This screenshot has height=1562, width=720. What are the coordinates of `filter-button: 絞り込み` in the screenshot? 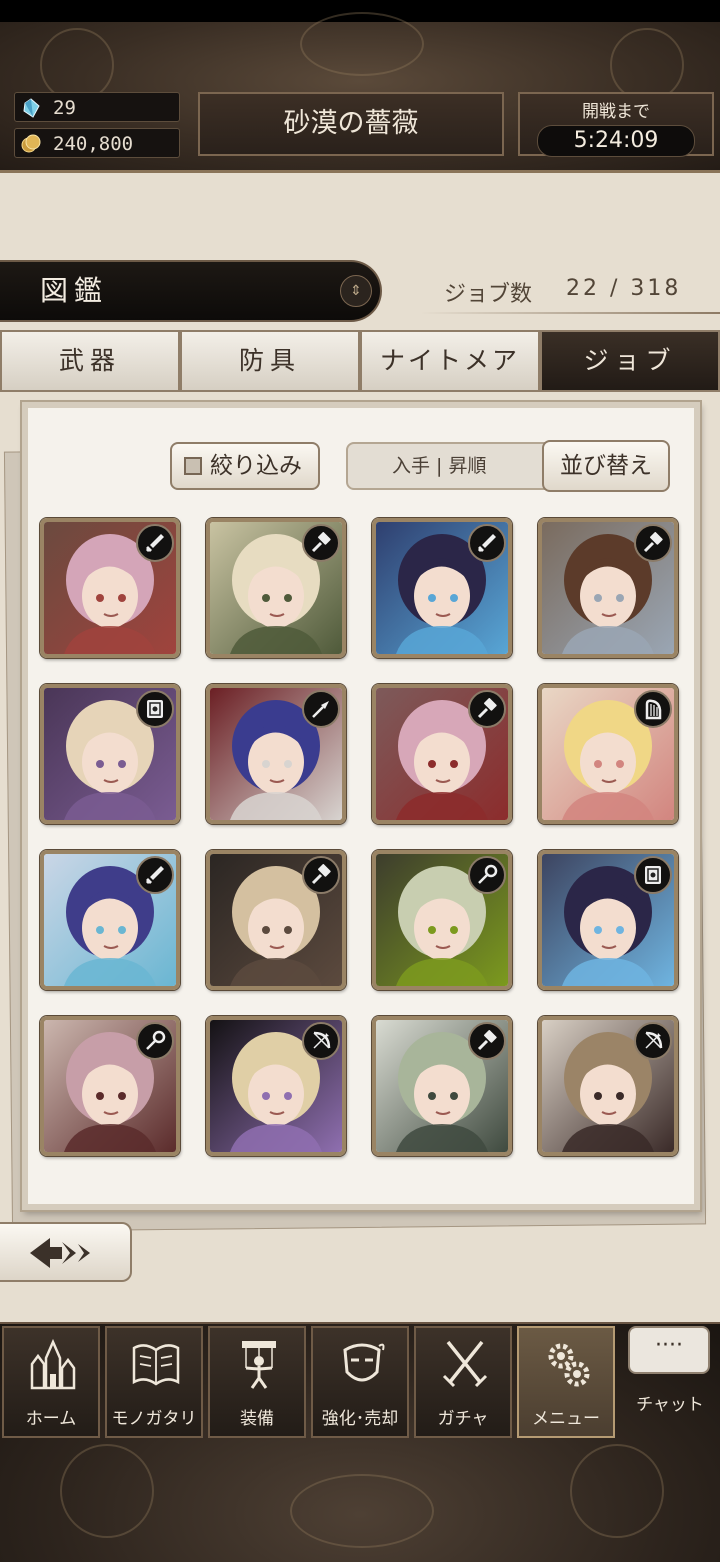 It's located at (245, 466).